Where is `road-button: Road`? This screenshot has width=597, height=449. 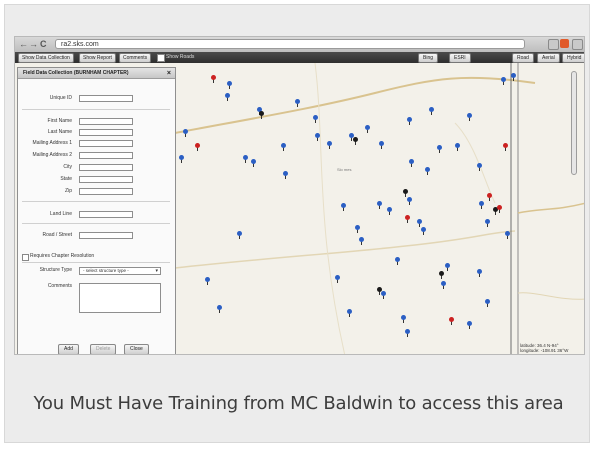 road-button: Road is located at coordinates (523, 58).